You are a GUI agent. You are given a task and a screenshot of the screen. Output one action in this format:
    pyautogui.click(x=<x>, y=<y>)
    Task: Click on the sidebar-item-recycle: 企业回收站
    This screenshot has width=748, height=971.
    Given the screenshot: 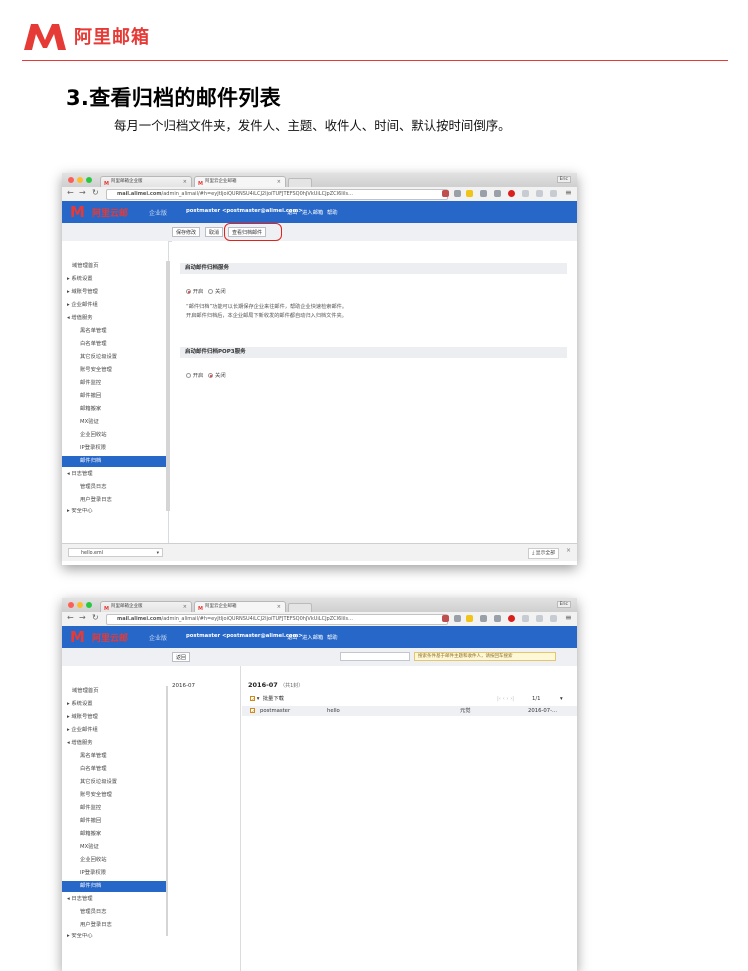 What is the action you would take?
    pyautogui.click(x=114, y=435)
    